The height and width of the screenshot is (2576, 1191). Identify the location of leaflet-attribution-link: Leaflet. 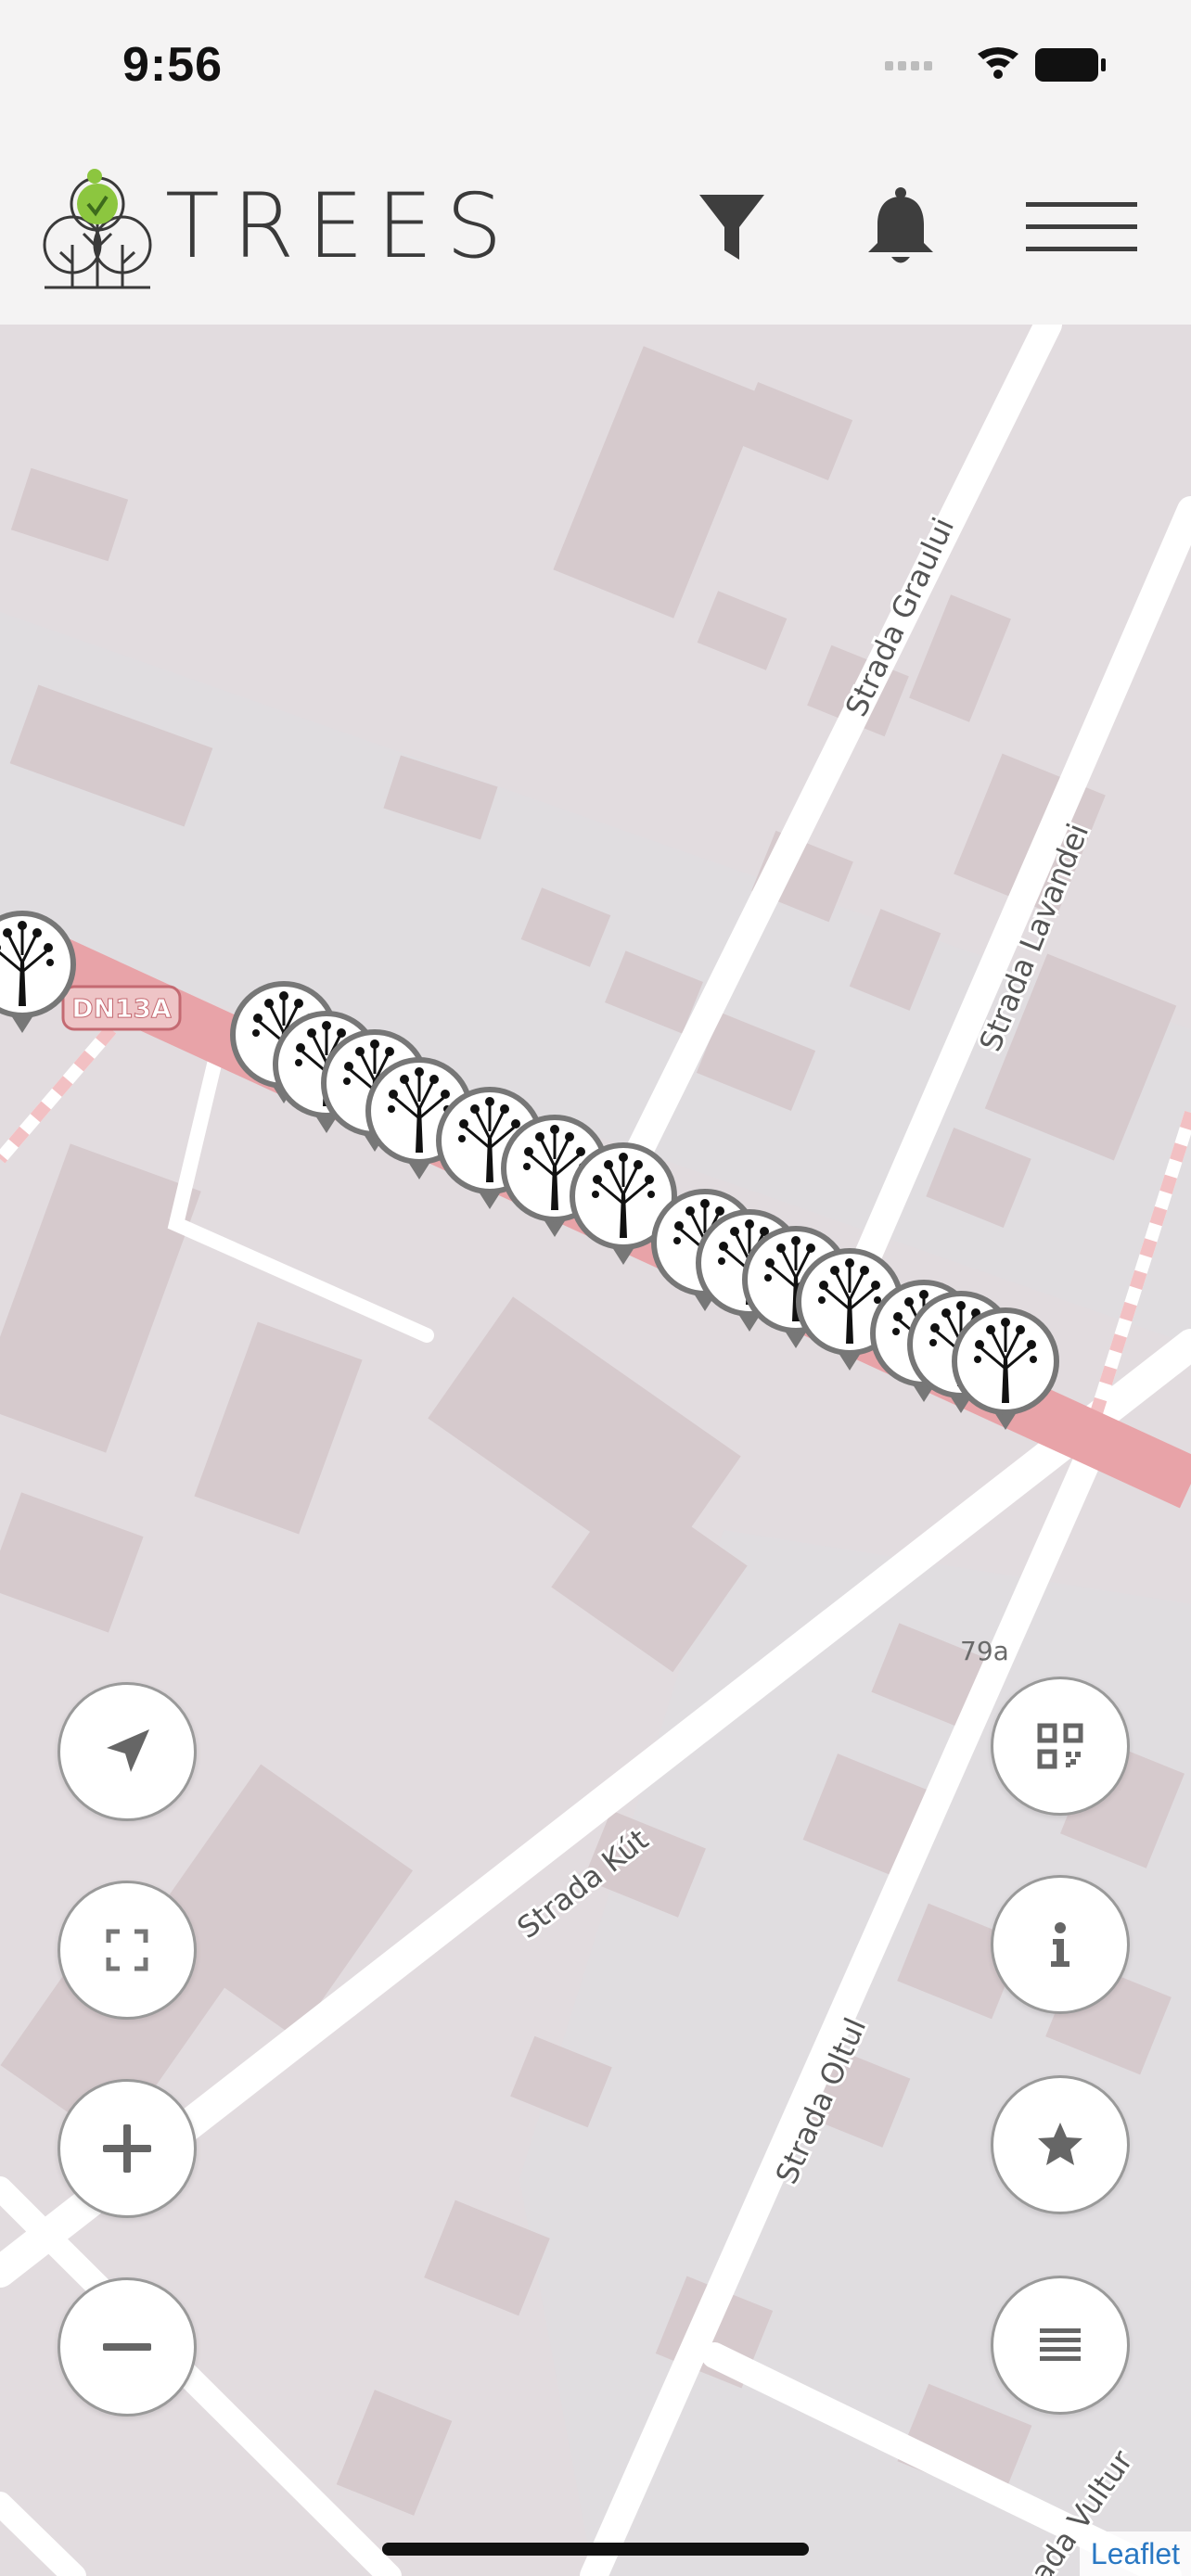
(1135, 2554).